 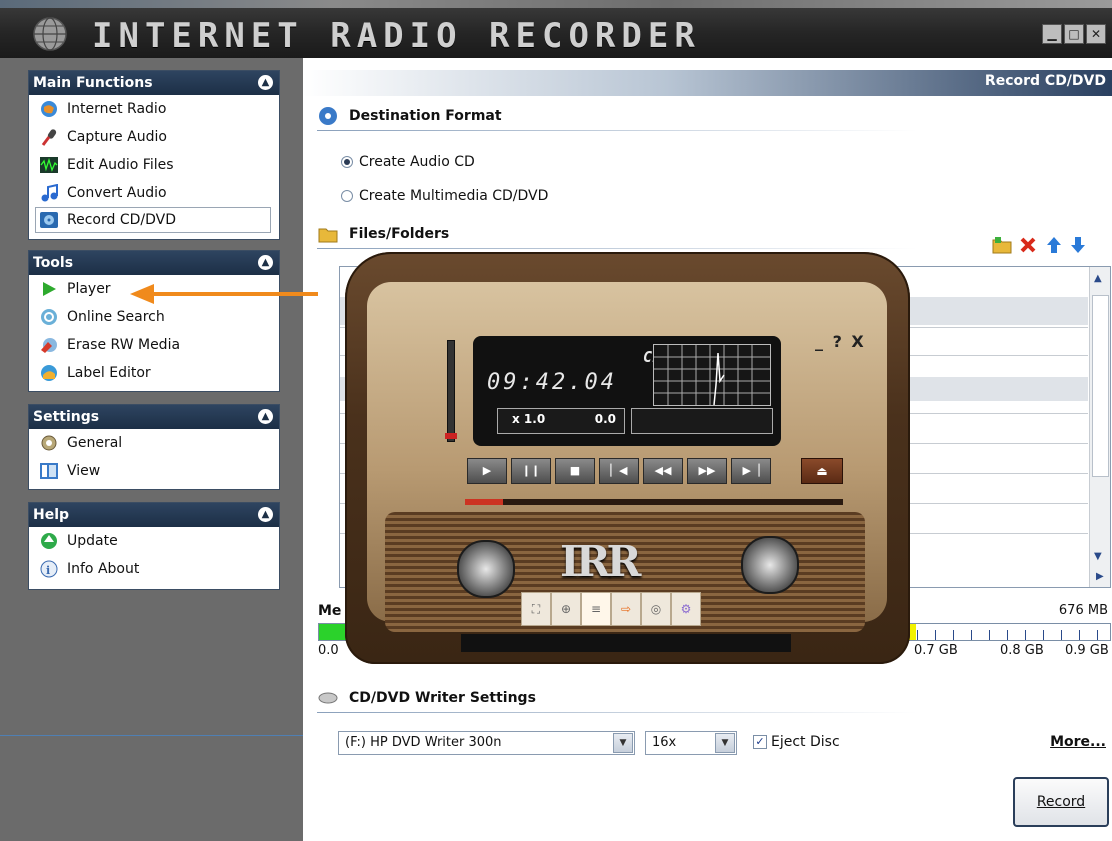 I want to click on sidebar-item-label: Label Editor, so click(x=109, y=373).